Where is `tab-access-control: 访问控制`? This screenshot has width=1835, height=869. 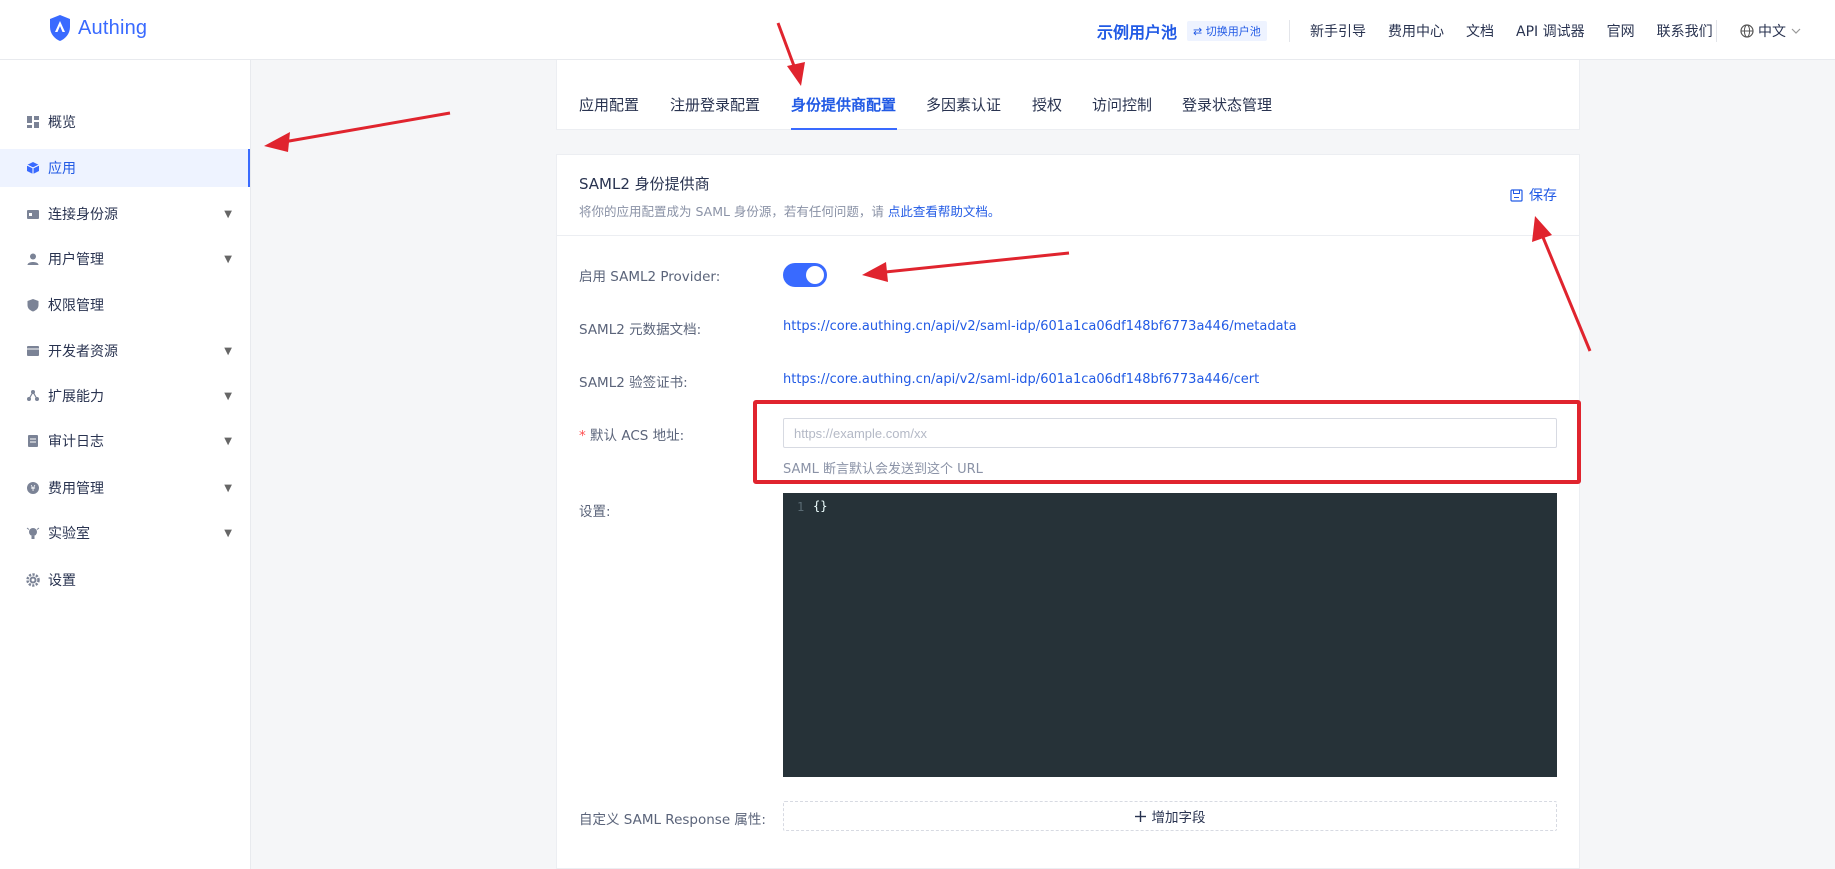
tab-access-control: 访问控制 is located at coordinates (1122, 104).